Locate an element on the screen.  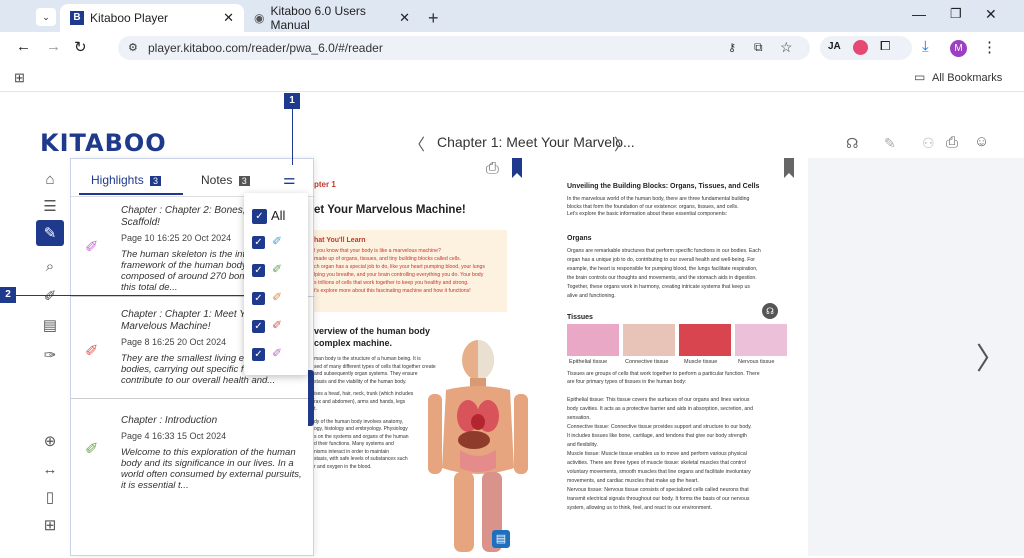
tab-search-button: ⌄ is located at coordinates (46, 17).